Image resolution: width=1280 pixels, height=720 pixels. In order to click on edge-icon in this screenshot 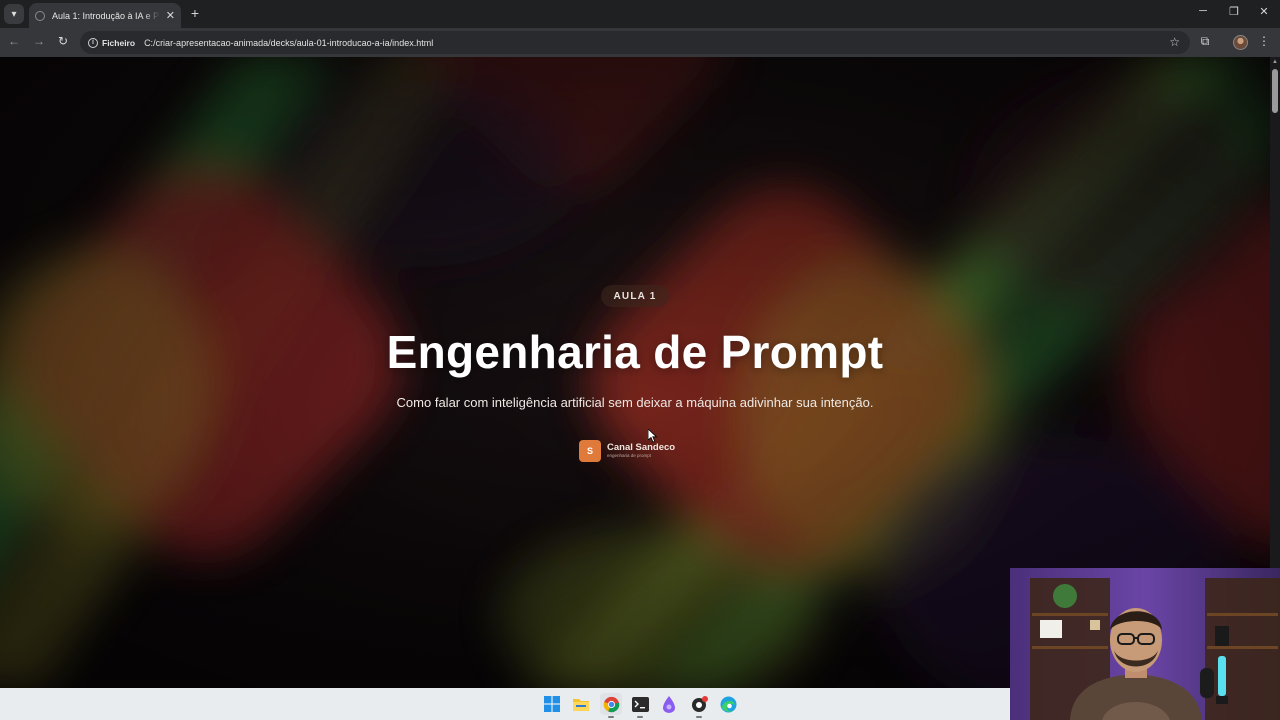, I will do `click(728, 704)`.